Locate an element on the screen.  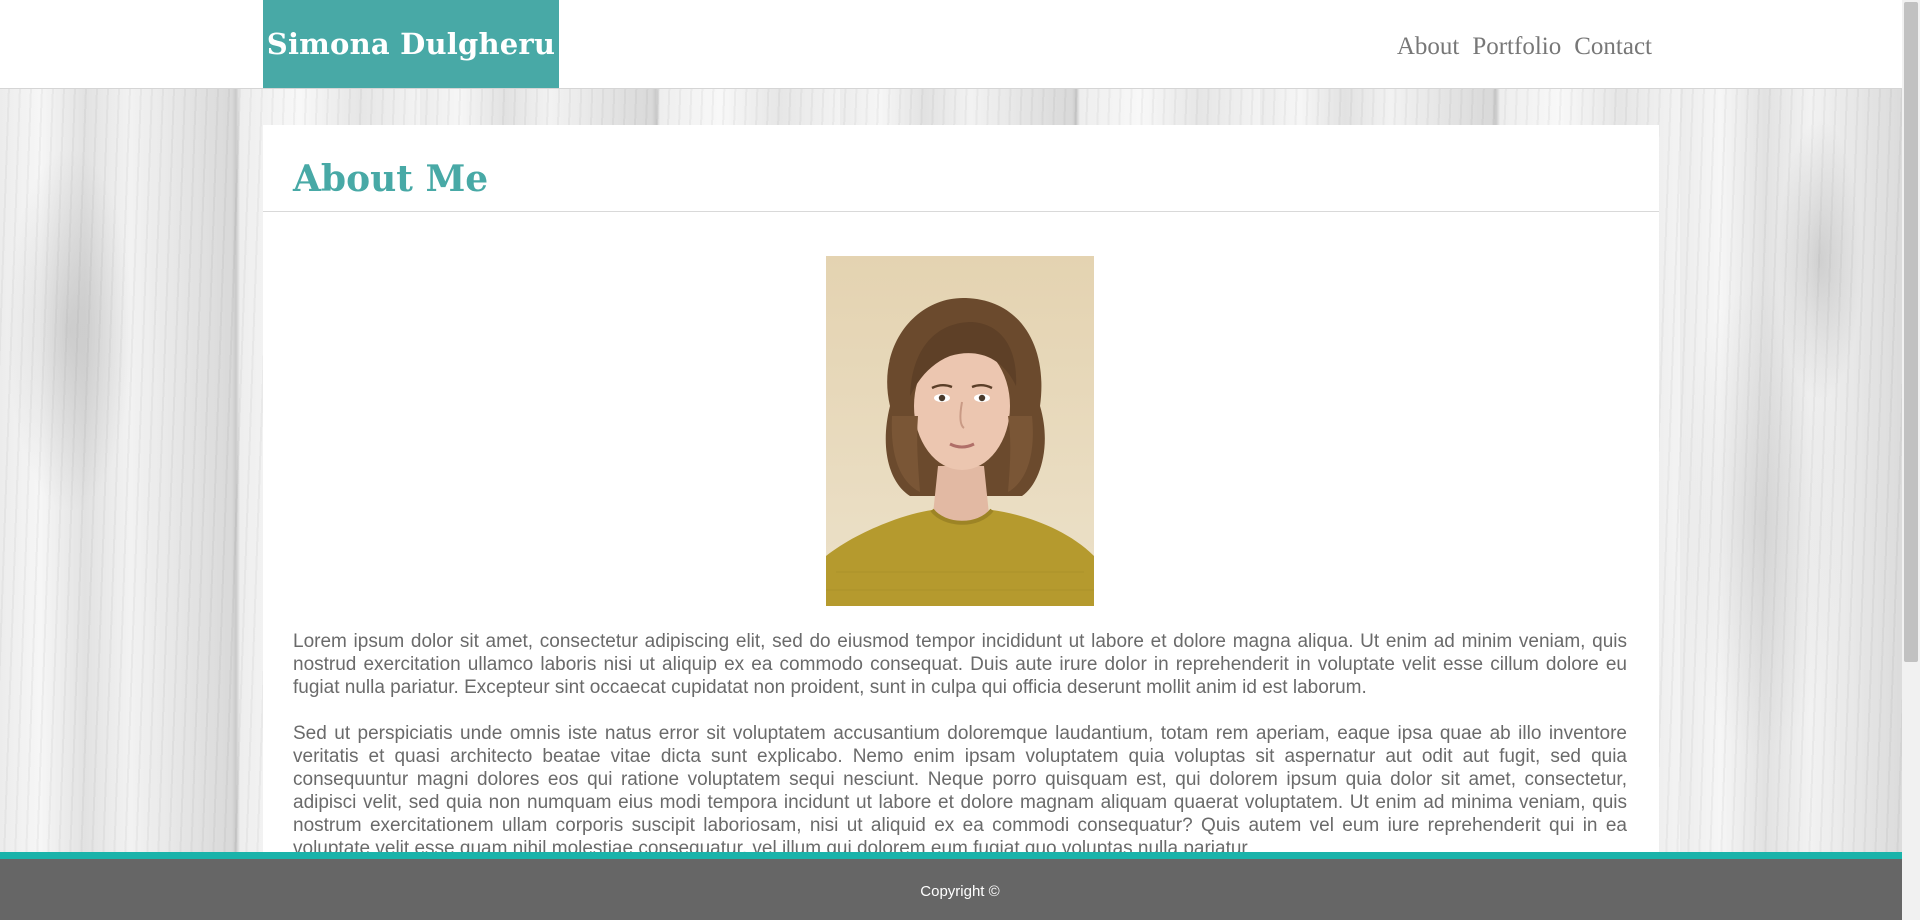
nav-link-about: About is located at coordinates (1428, 47).